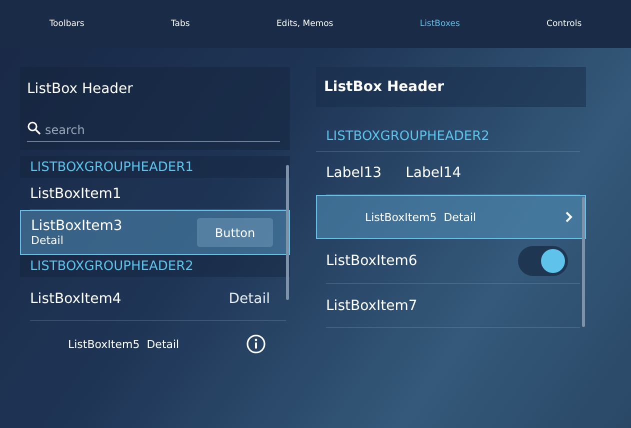 The height and width of the screenshot is (428, 631). What do you see at coordinates (372, 306) in the screenshot?
I see `item-label: ListBoxItem7` at bounding box center [372, 306].